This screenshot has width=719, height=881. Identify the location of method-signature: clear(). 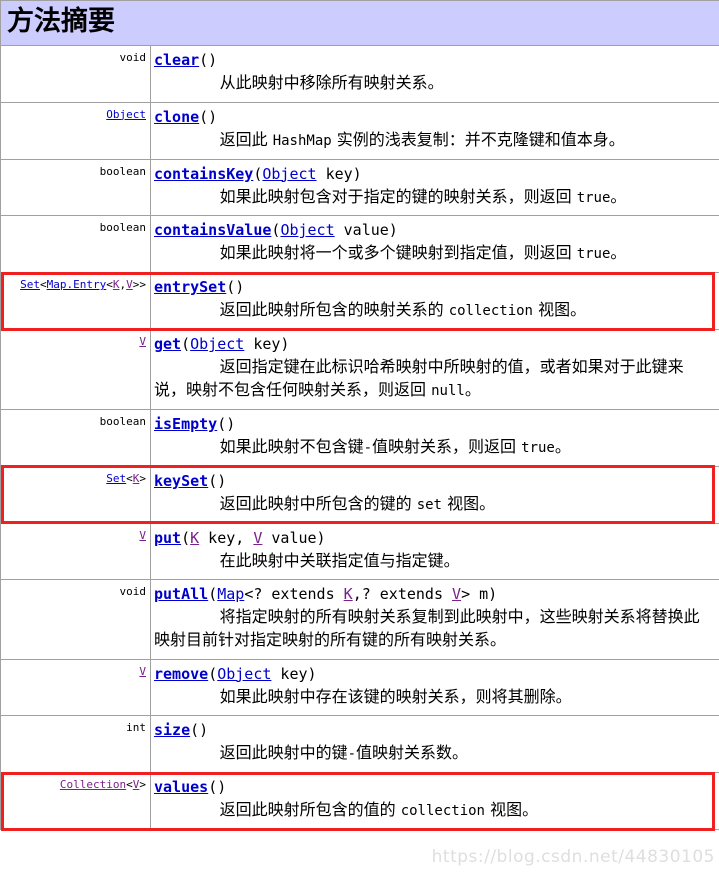
(434, 60).